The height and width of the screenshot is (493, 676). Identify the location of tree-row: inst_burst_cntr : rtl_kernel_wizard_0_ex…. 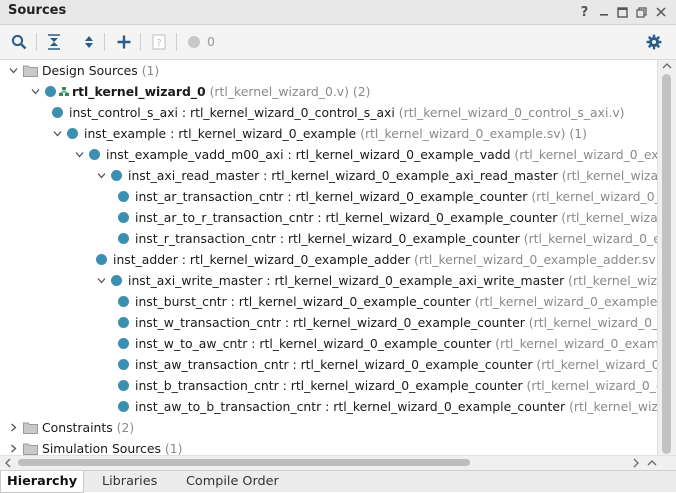
(328, 301).